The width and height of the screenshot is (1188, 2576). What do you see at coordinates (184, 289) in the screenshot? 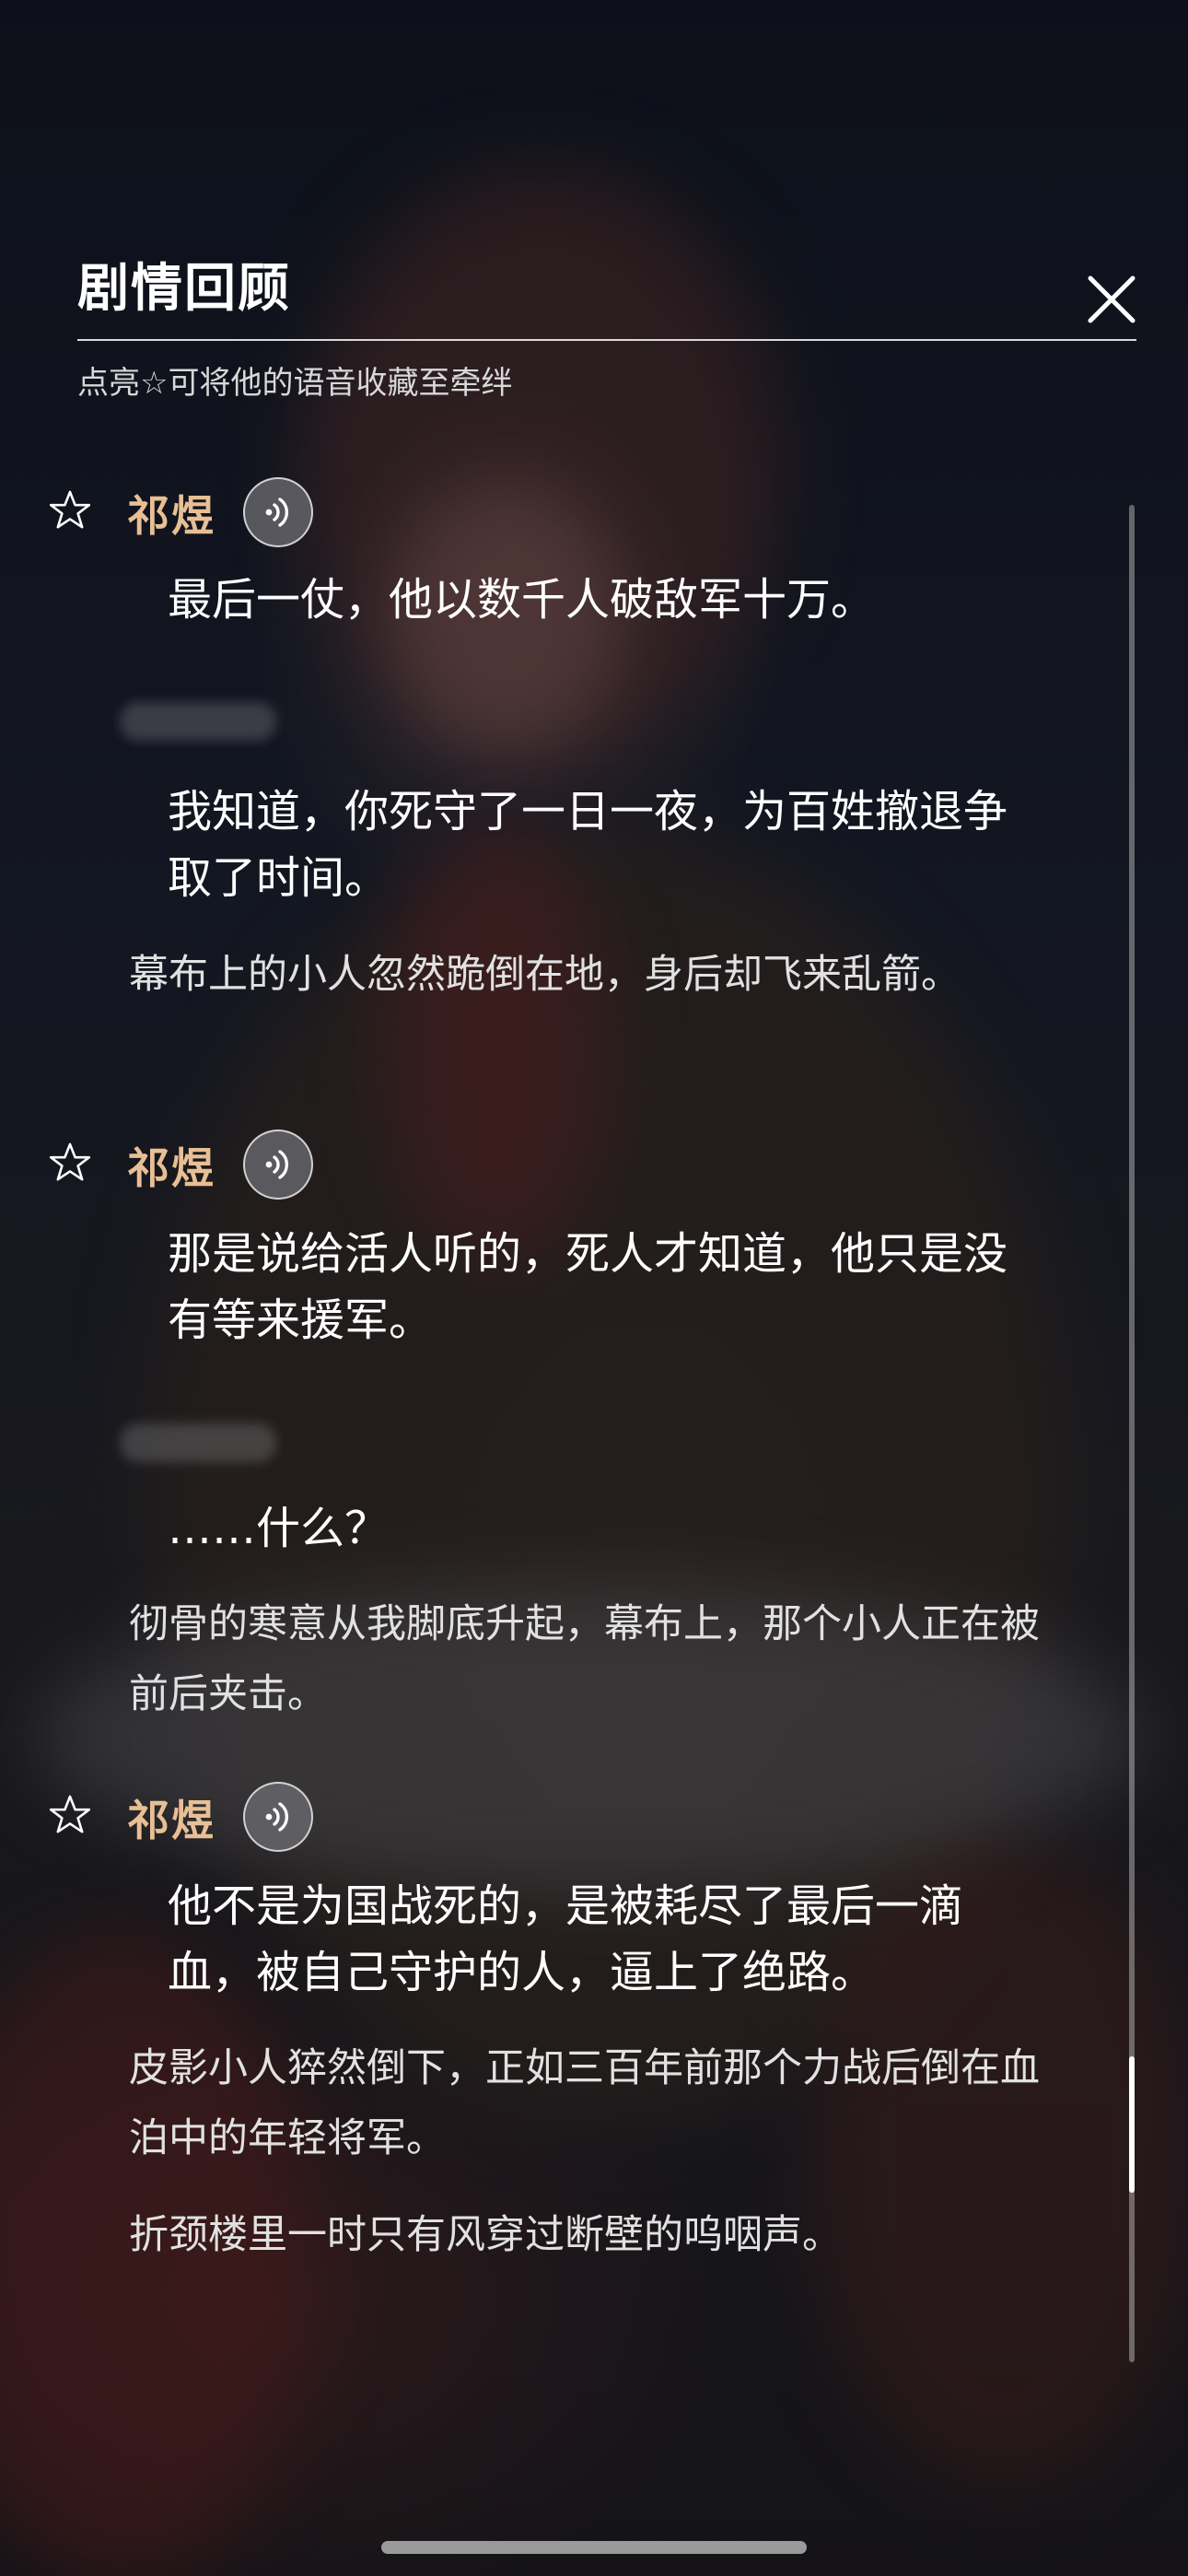
I see `page-title: 剧情回顾` at bounding box center [184, 289].